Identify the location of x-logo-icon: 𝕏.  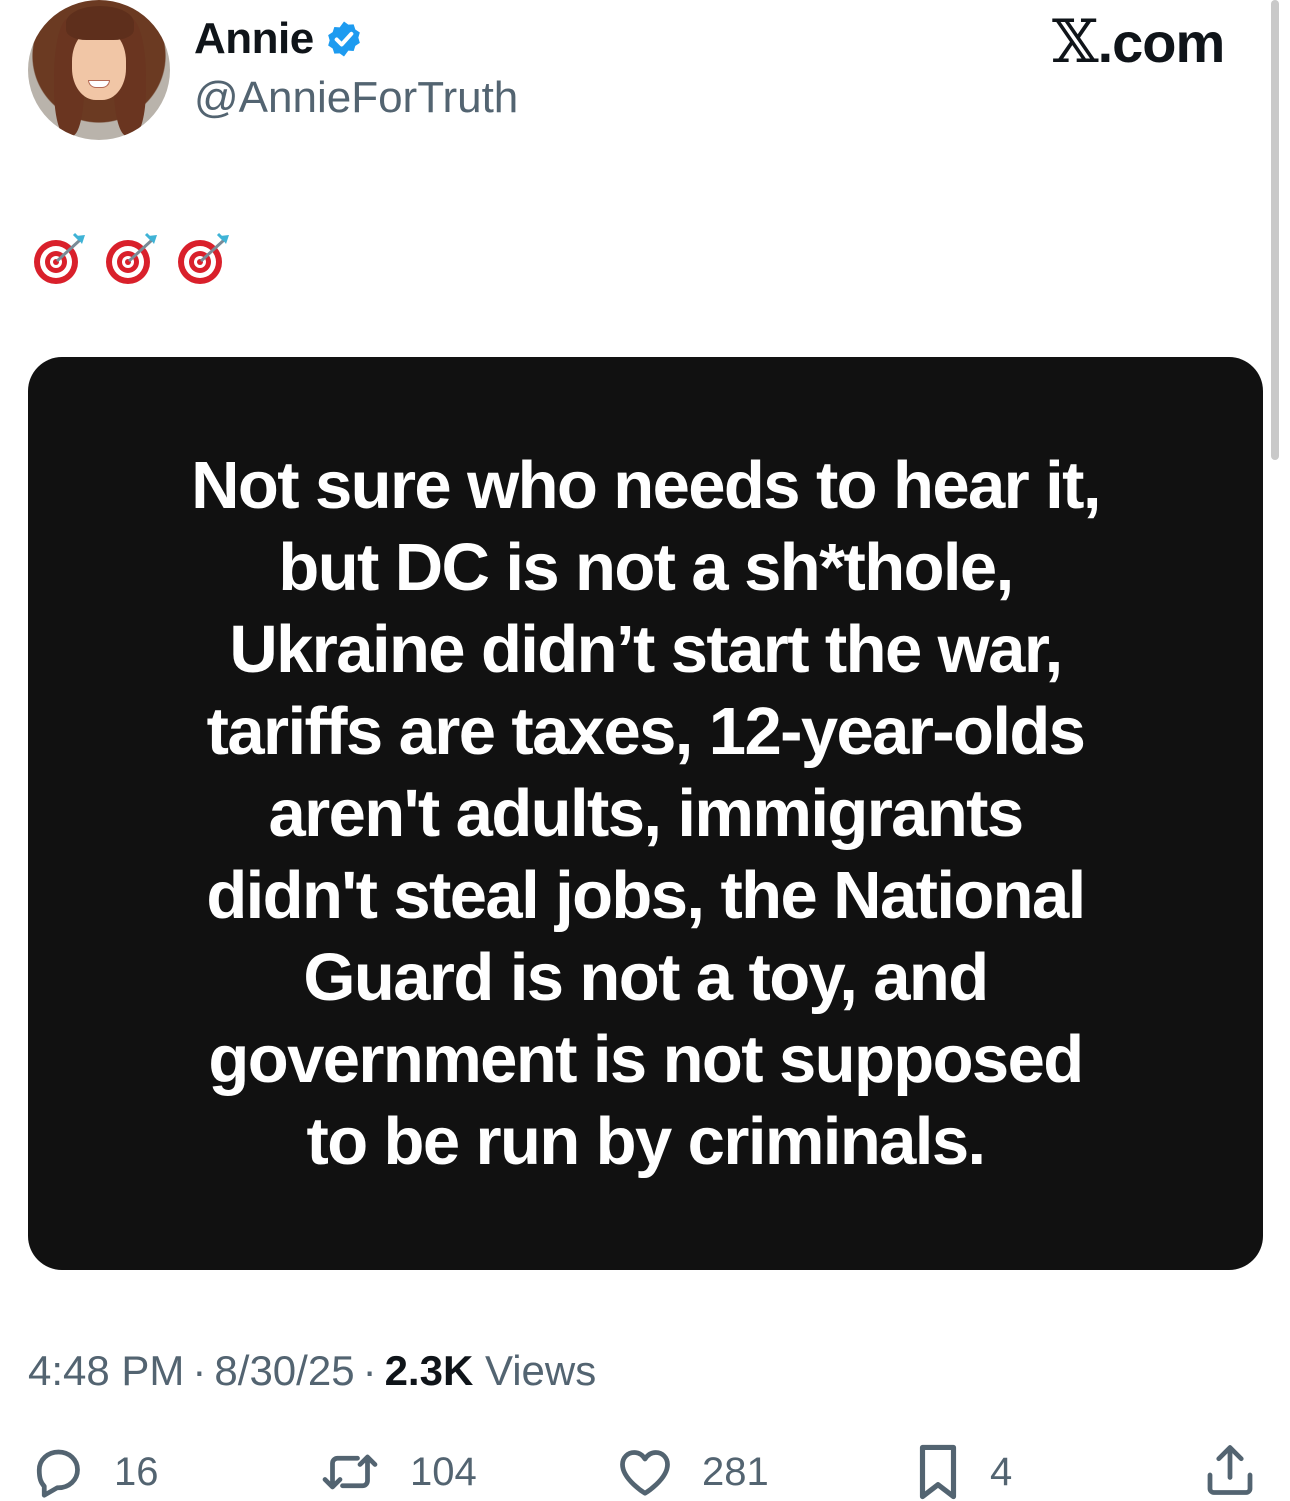
(1075, 42).